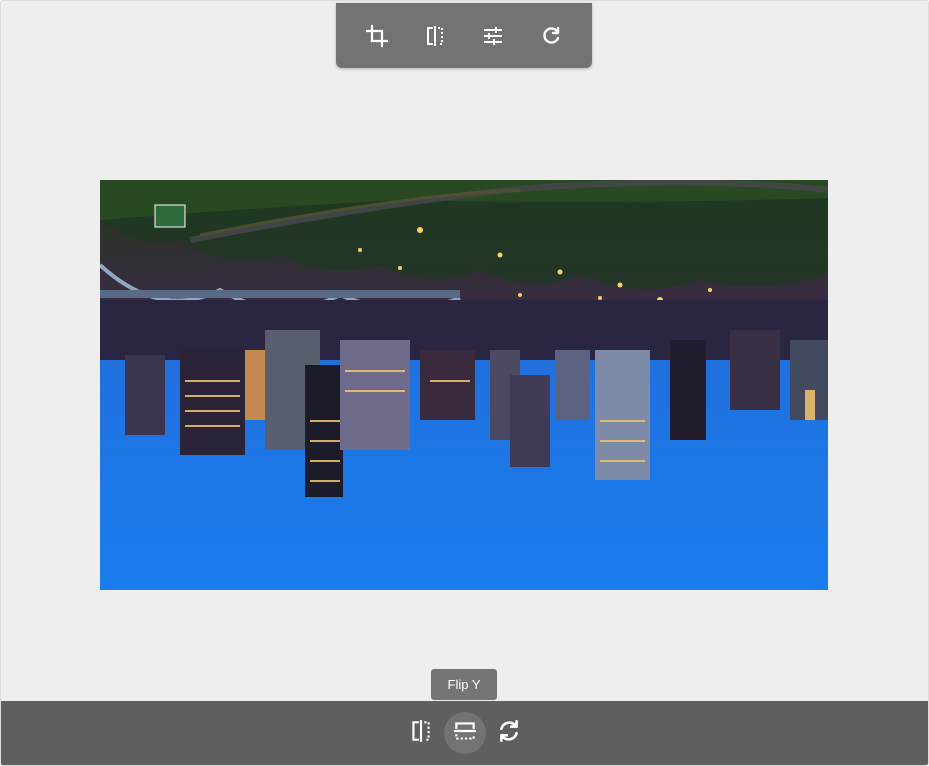 This screenshot has width=929, height=766. I want to click on flip-x-icon, so click(421, 733).